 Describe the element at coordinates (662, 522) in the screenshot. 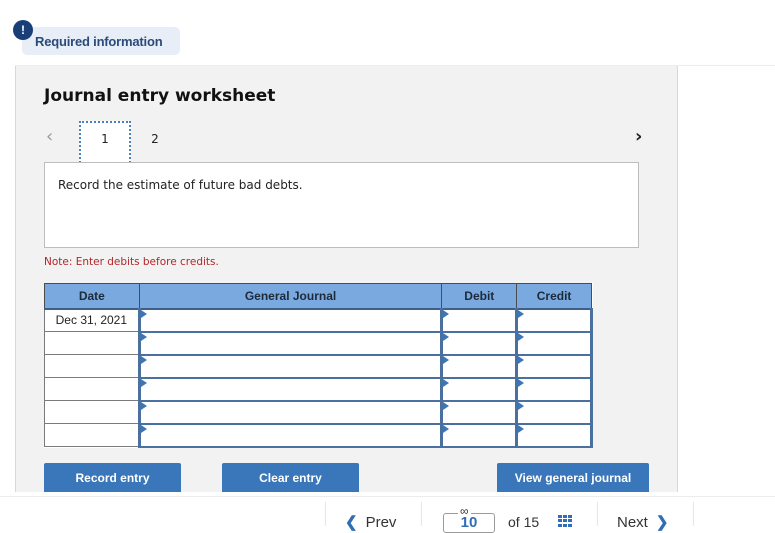

I see `chevron-right-icon: ❯` at that location.